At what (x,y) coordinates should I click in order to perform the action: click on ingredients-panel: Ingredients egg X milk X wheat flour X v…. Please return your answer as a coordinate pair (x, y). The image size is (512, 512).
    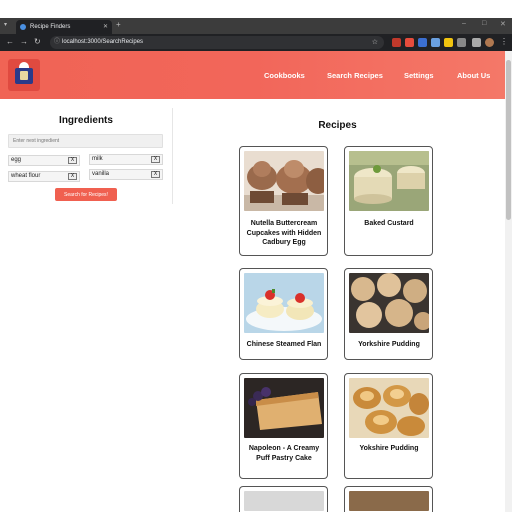
    Looking at the image, I should click on (86, 151).